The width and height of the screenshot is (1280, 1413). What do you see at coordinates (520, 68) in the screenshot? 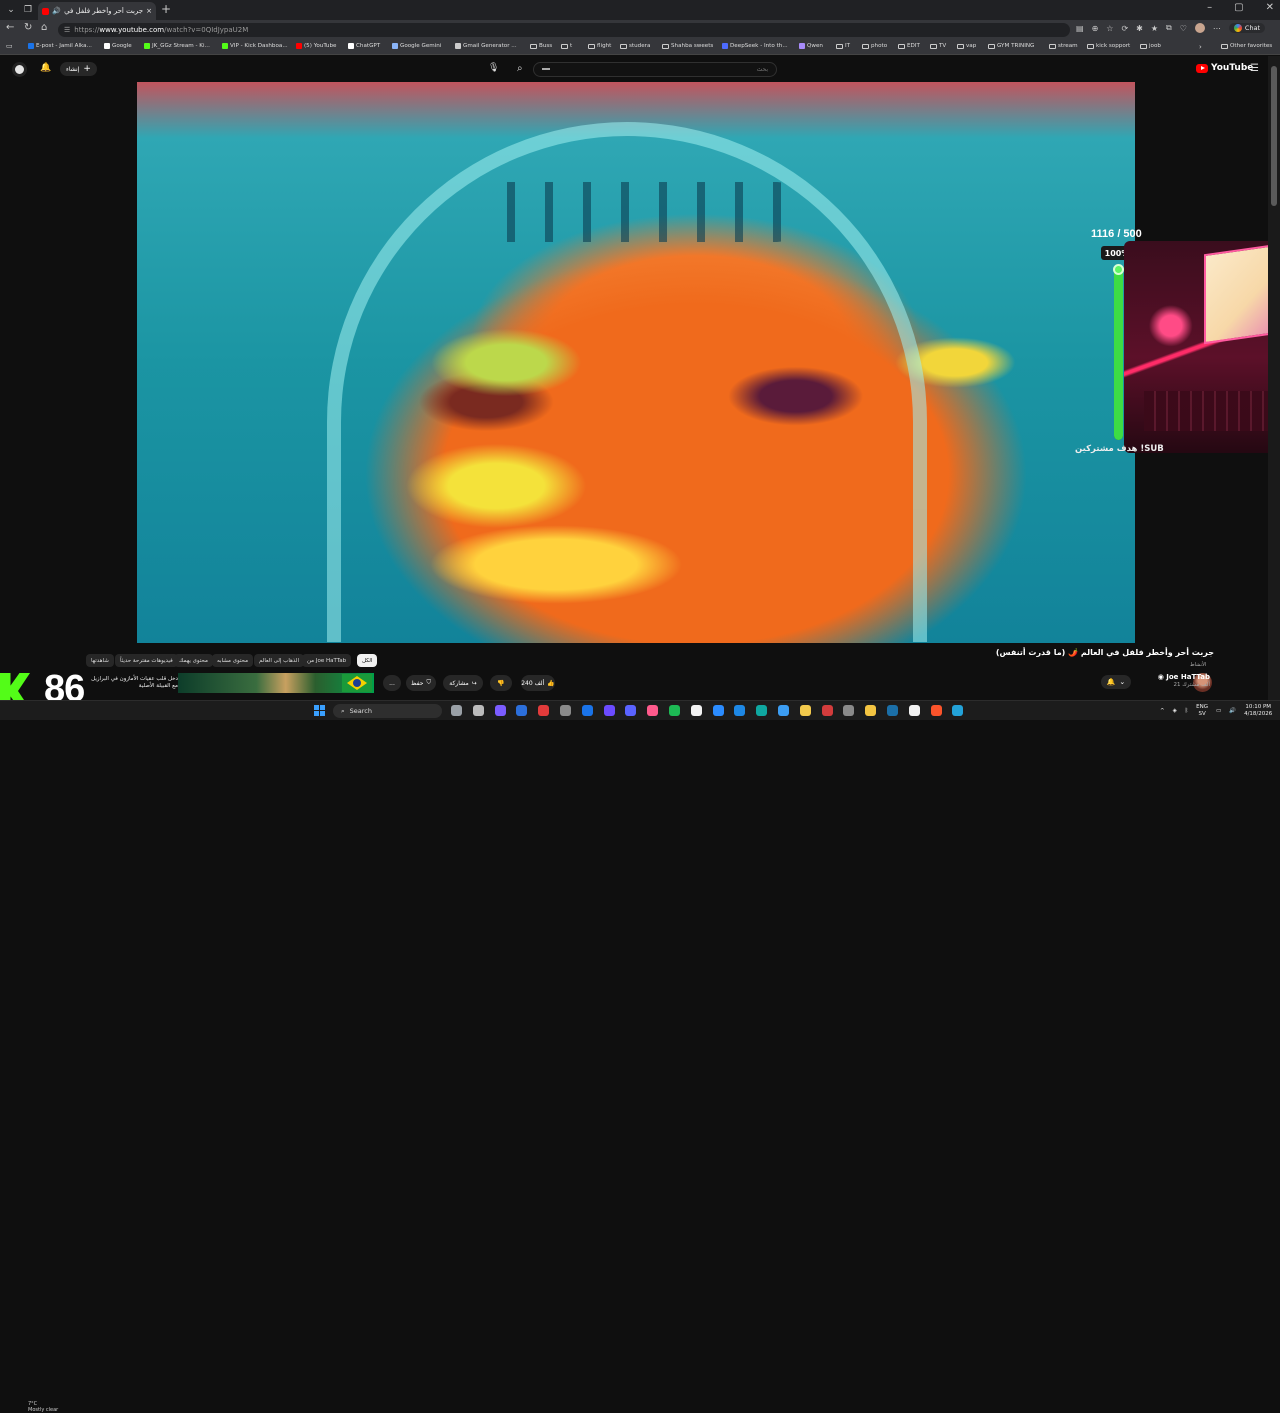
I see `search-icon: ⌕` at bounding box center [520, 68].